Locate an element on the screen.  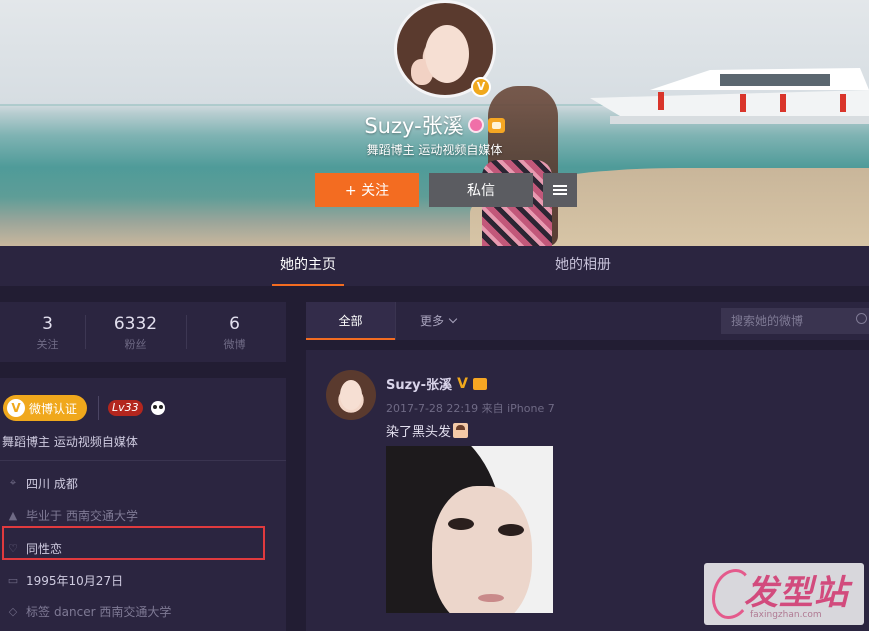
location-text: 四川 成都 is located at coordinates (52, 483).